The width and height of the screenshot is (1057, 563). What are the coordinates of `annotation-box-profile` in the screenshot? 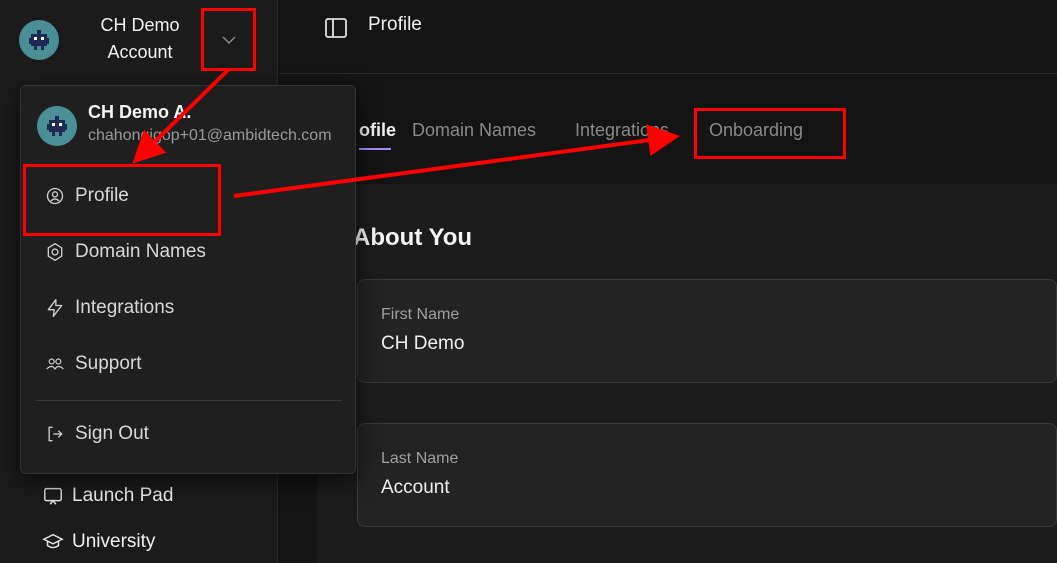 It's located at (122, 200).